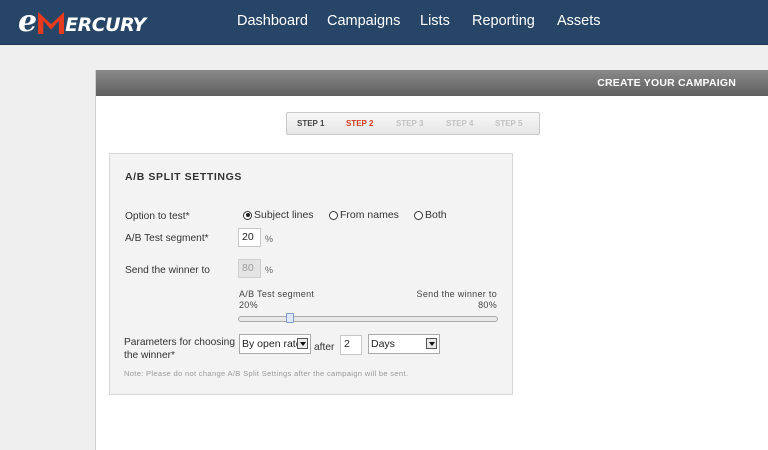 This screenshot has width=768, height=450. What do you see at coordinates (167, 238) in the screenshot?
I see `ab-segment-label: A/B Test segment*` at bounding box center [167, 238].